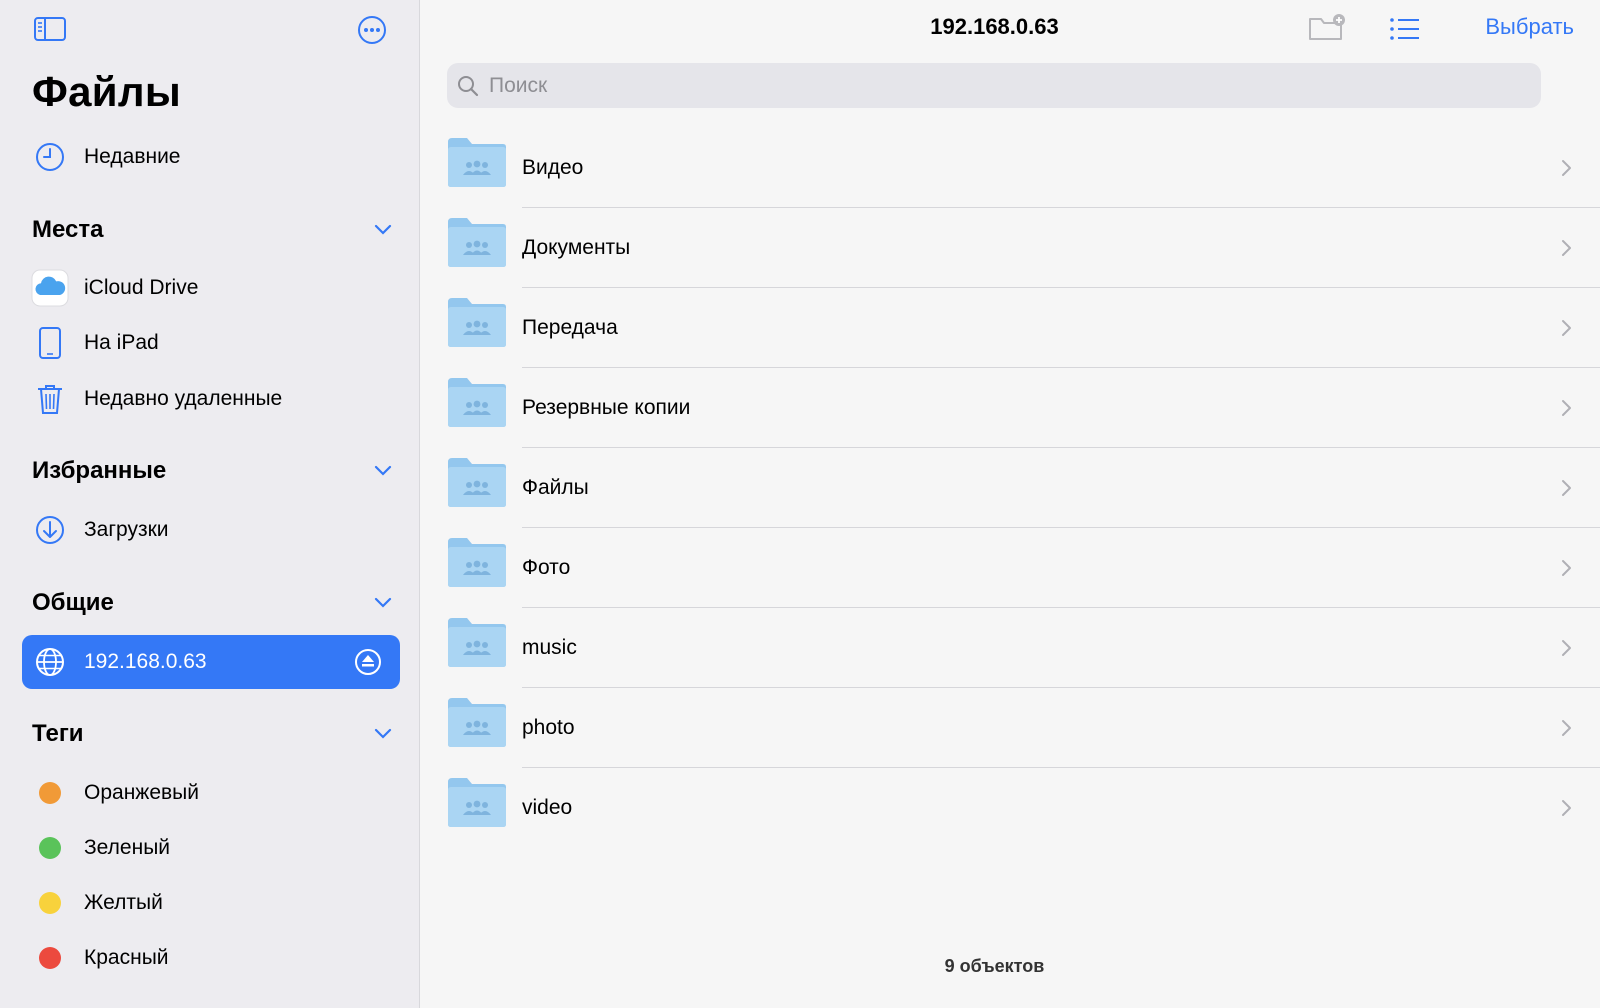  Describe the element at coordinates (1010, 248) in the screenshot. I see `folder-row: Документы` at that location.